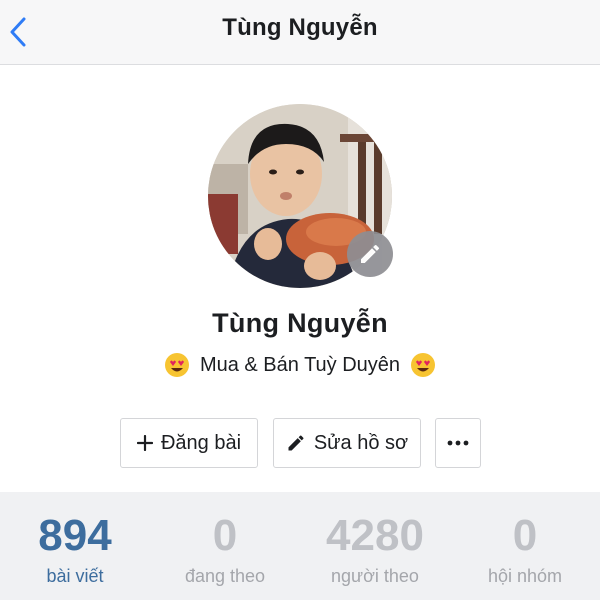  What do you see at coordinates (300, 27) in the screenshot?
I see `page-title: Tùng Nguyễn` at bounding box center [300, 27].